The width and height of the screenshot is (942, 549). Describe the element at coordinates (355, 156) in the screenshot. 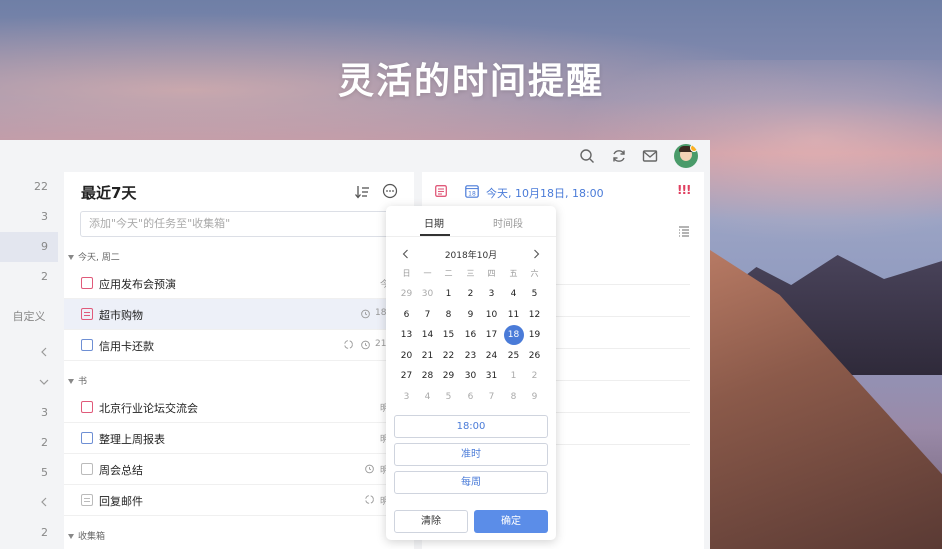

I see `top-toolbar` at that location.